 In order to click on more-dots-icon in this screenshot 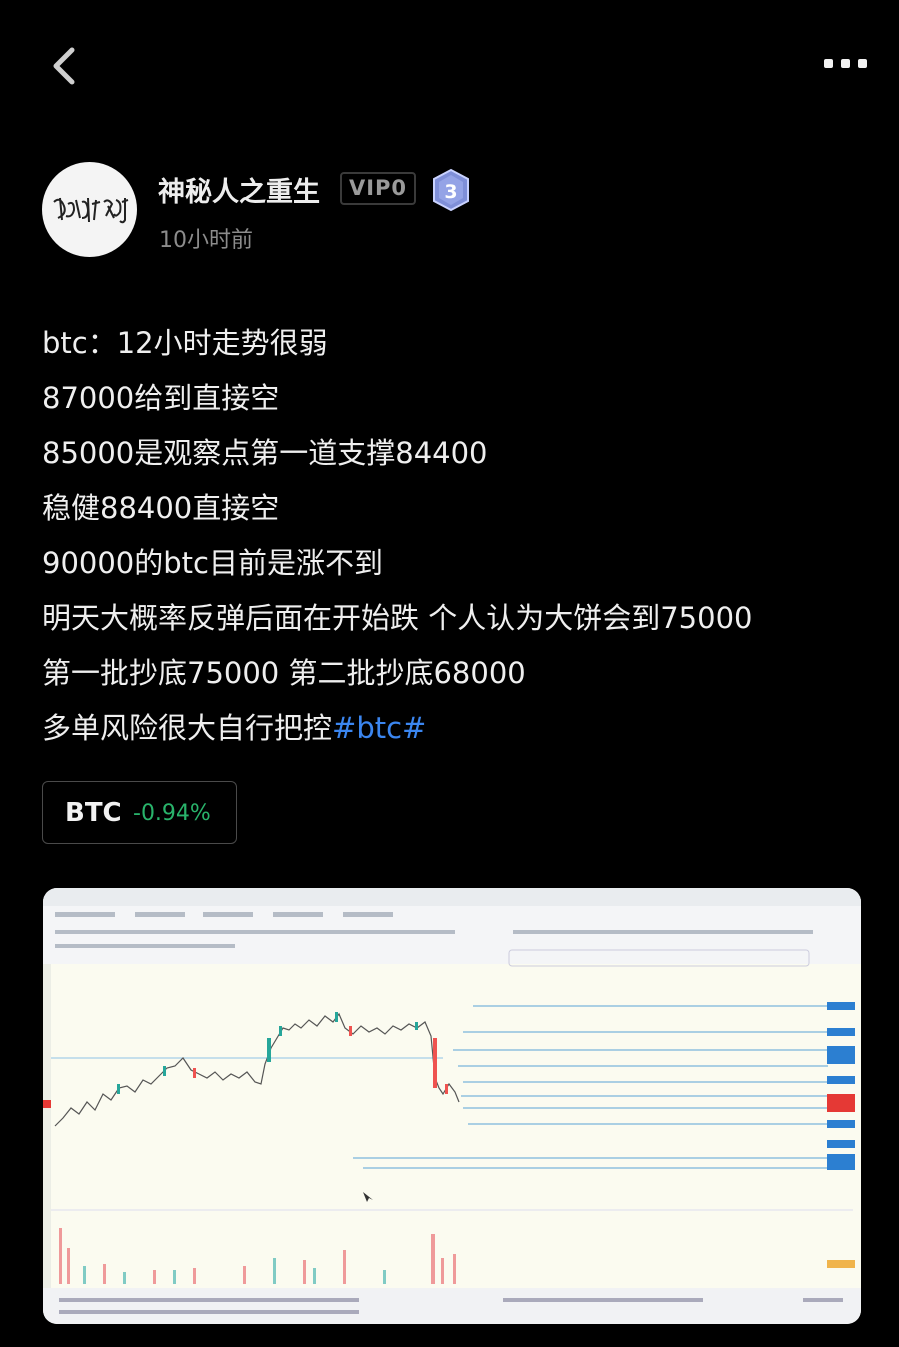, I will do `click(846, 63)`.